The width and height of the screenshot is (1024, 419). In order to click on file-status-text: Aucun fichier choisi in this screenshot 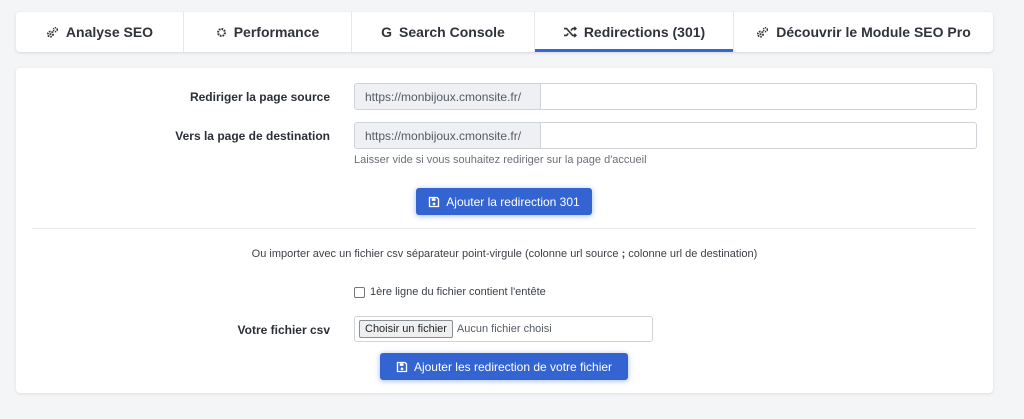, I will do `click(504, 329)`.